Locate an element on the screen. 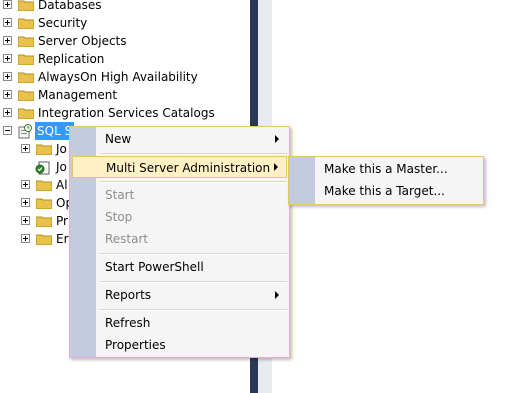 The height and width of the screenshot is (393, 518). menu-item-start: Start is located at coordinates (179, 195).